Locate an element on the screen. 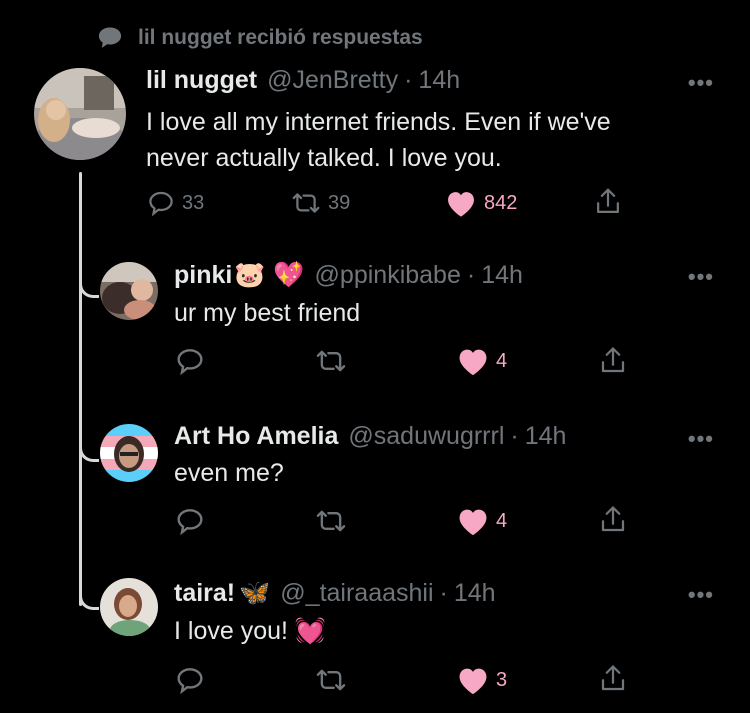  social-context: lil nugget recibió respuestas is located at coordinates (259, 38).